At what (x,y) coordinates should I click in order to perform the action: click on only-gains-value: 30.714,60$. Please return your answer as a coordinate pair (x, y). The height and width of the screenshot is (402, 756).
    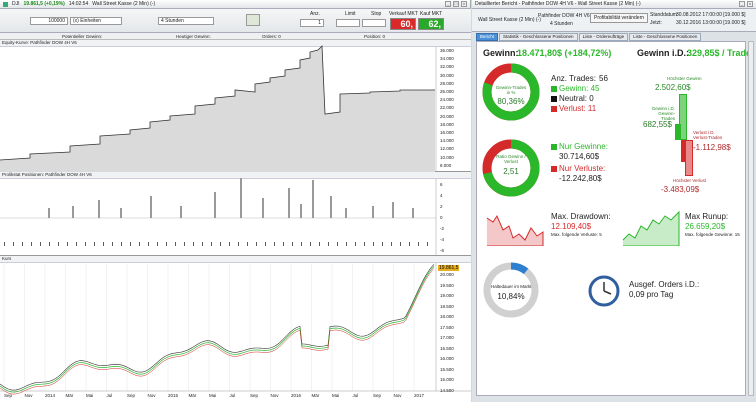
    Looking at the image, I should click on (579, 156).